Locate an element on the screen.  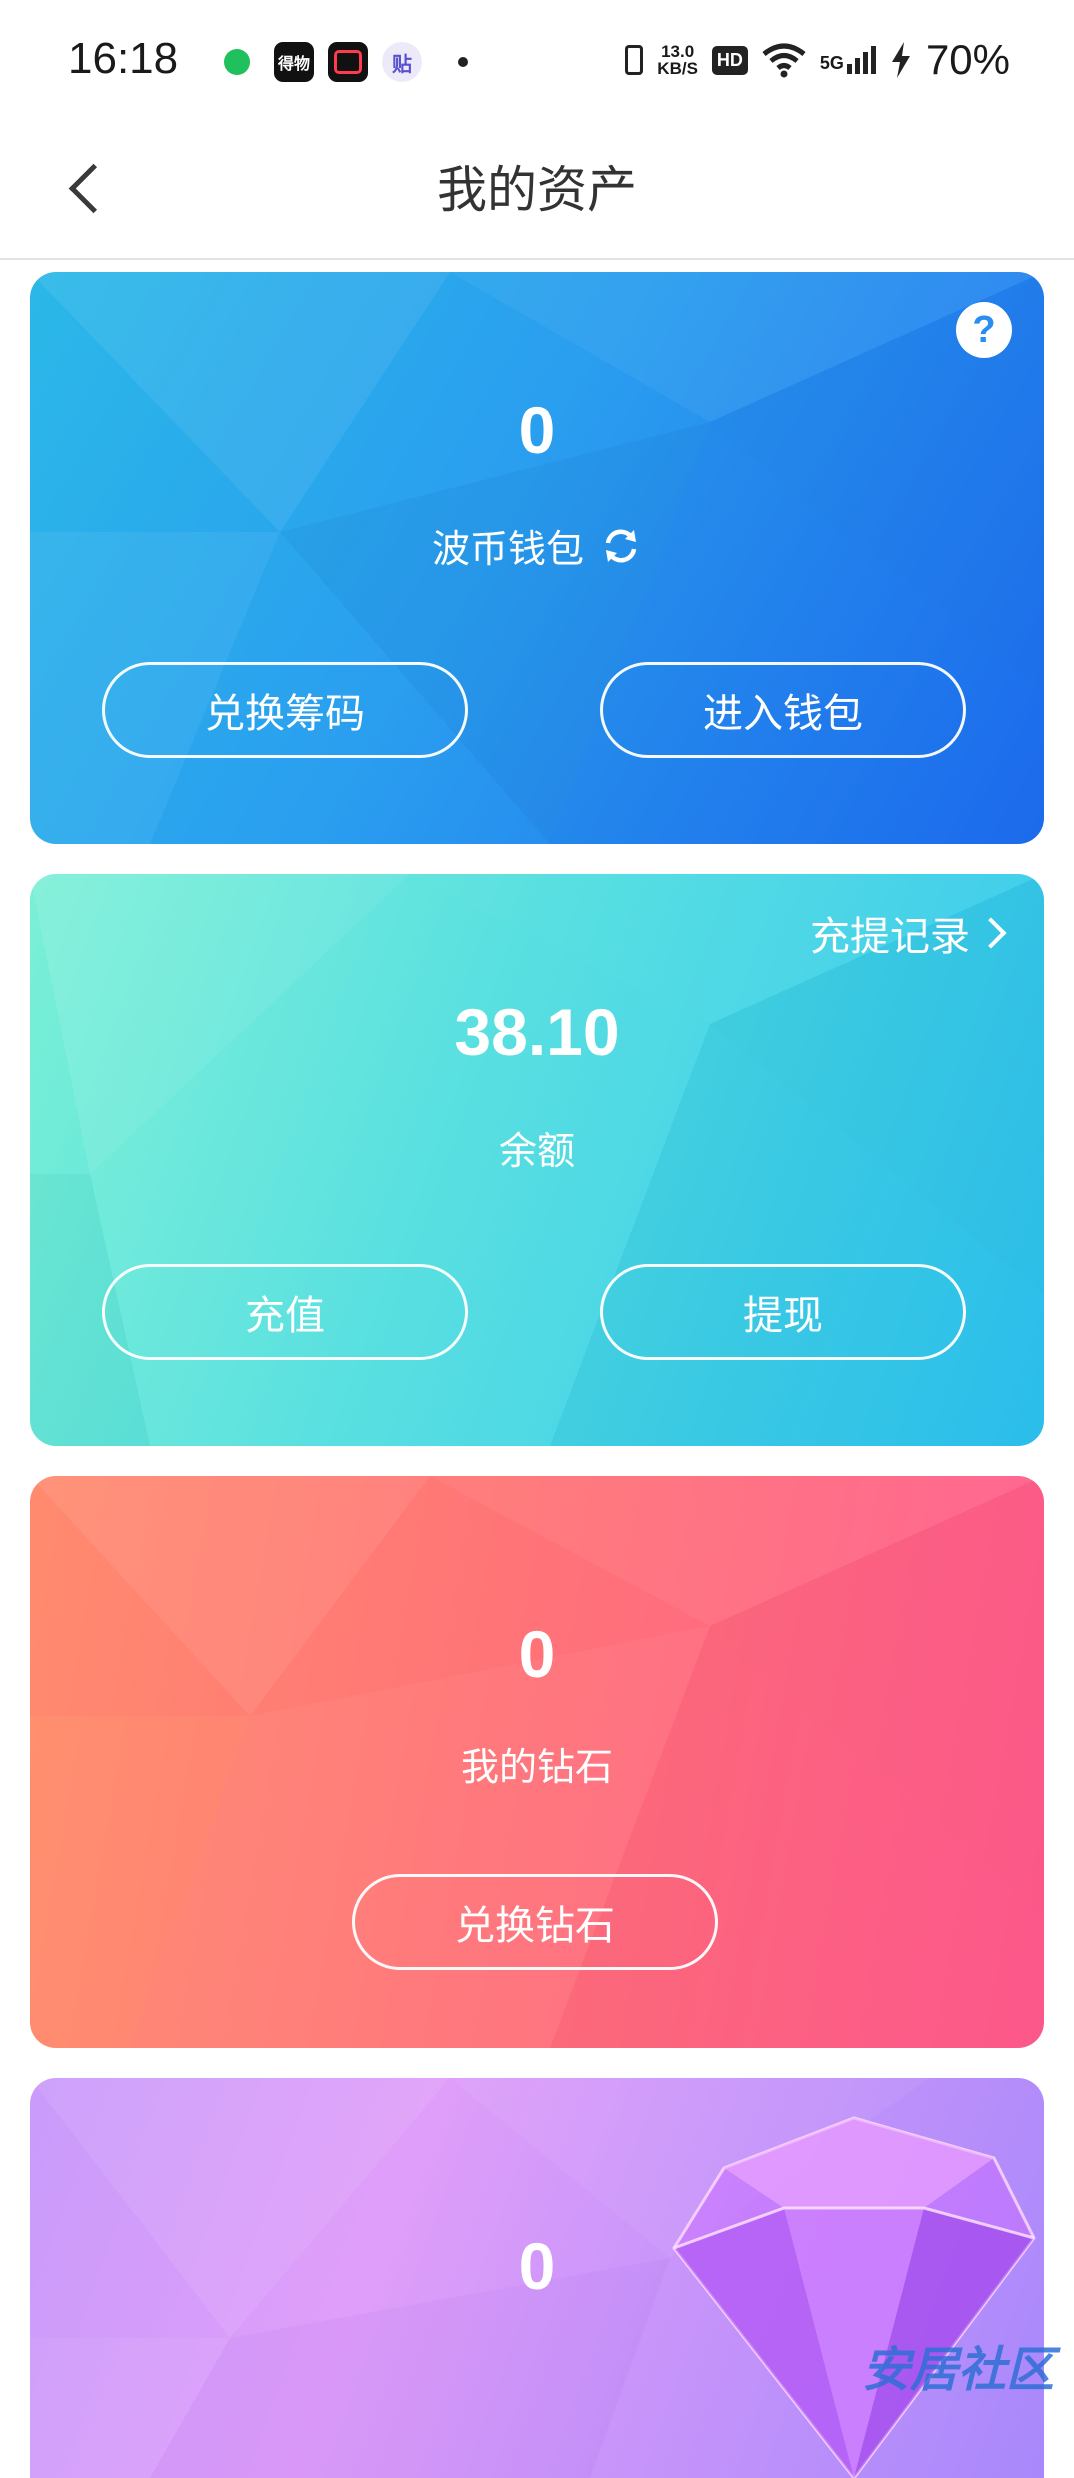
balance-label: 余额 is located at coordinates (536, 1151).